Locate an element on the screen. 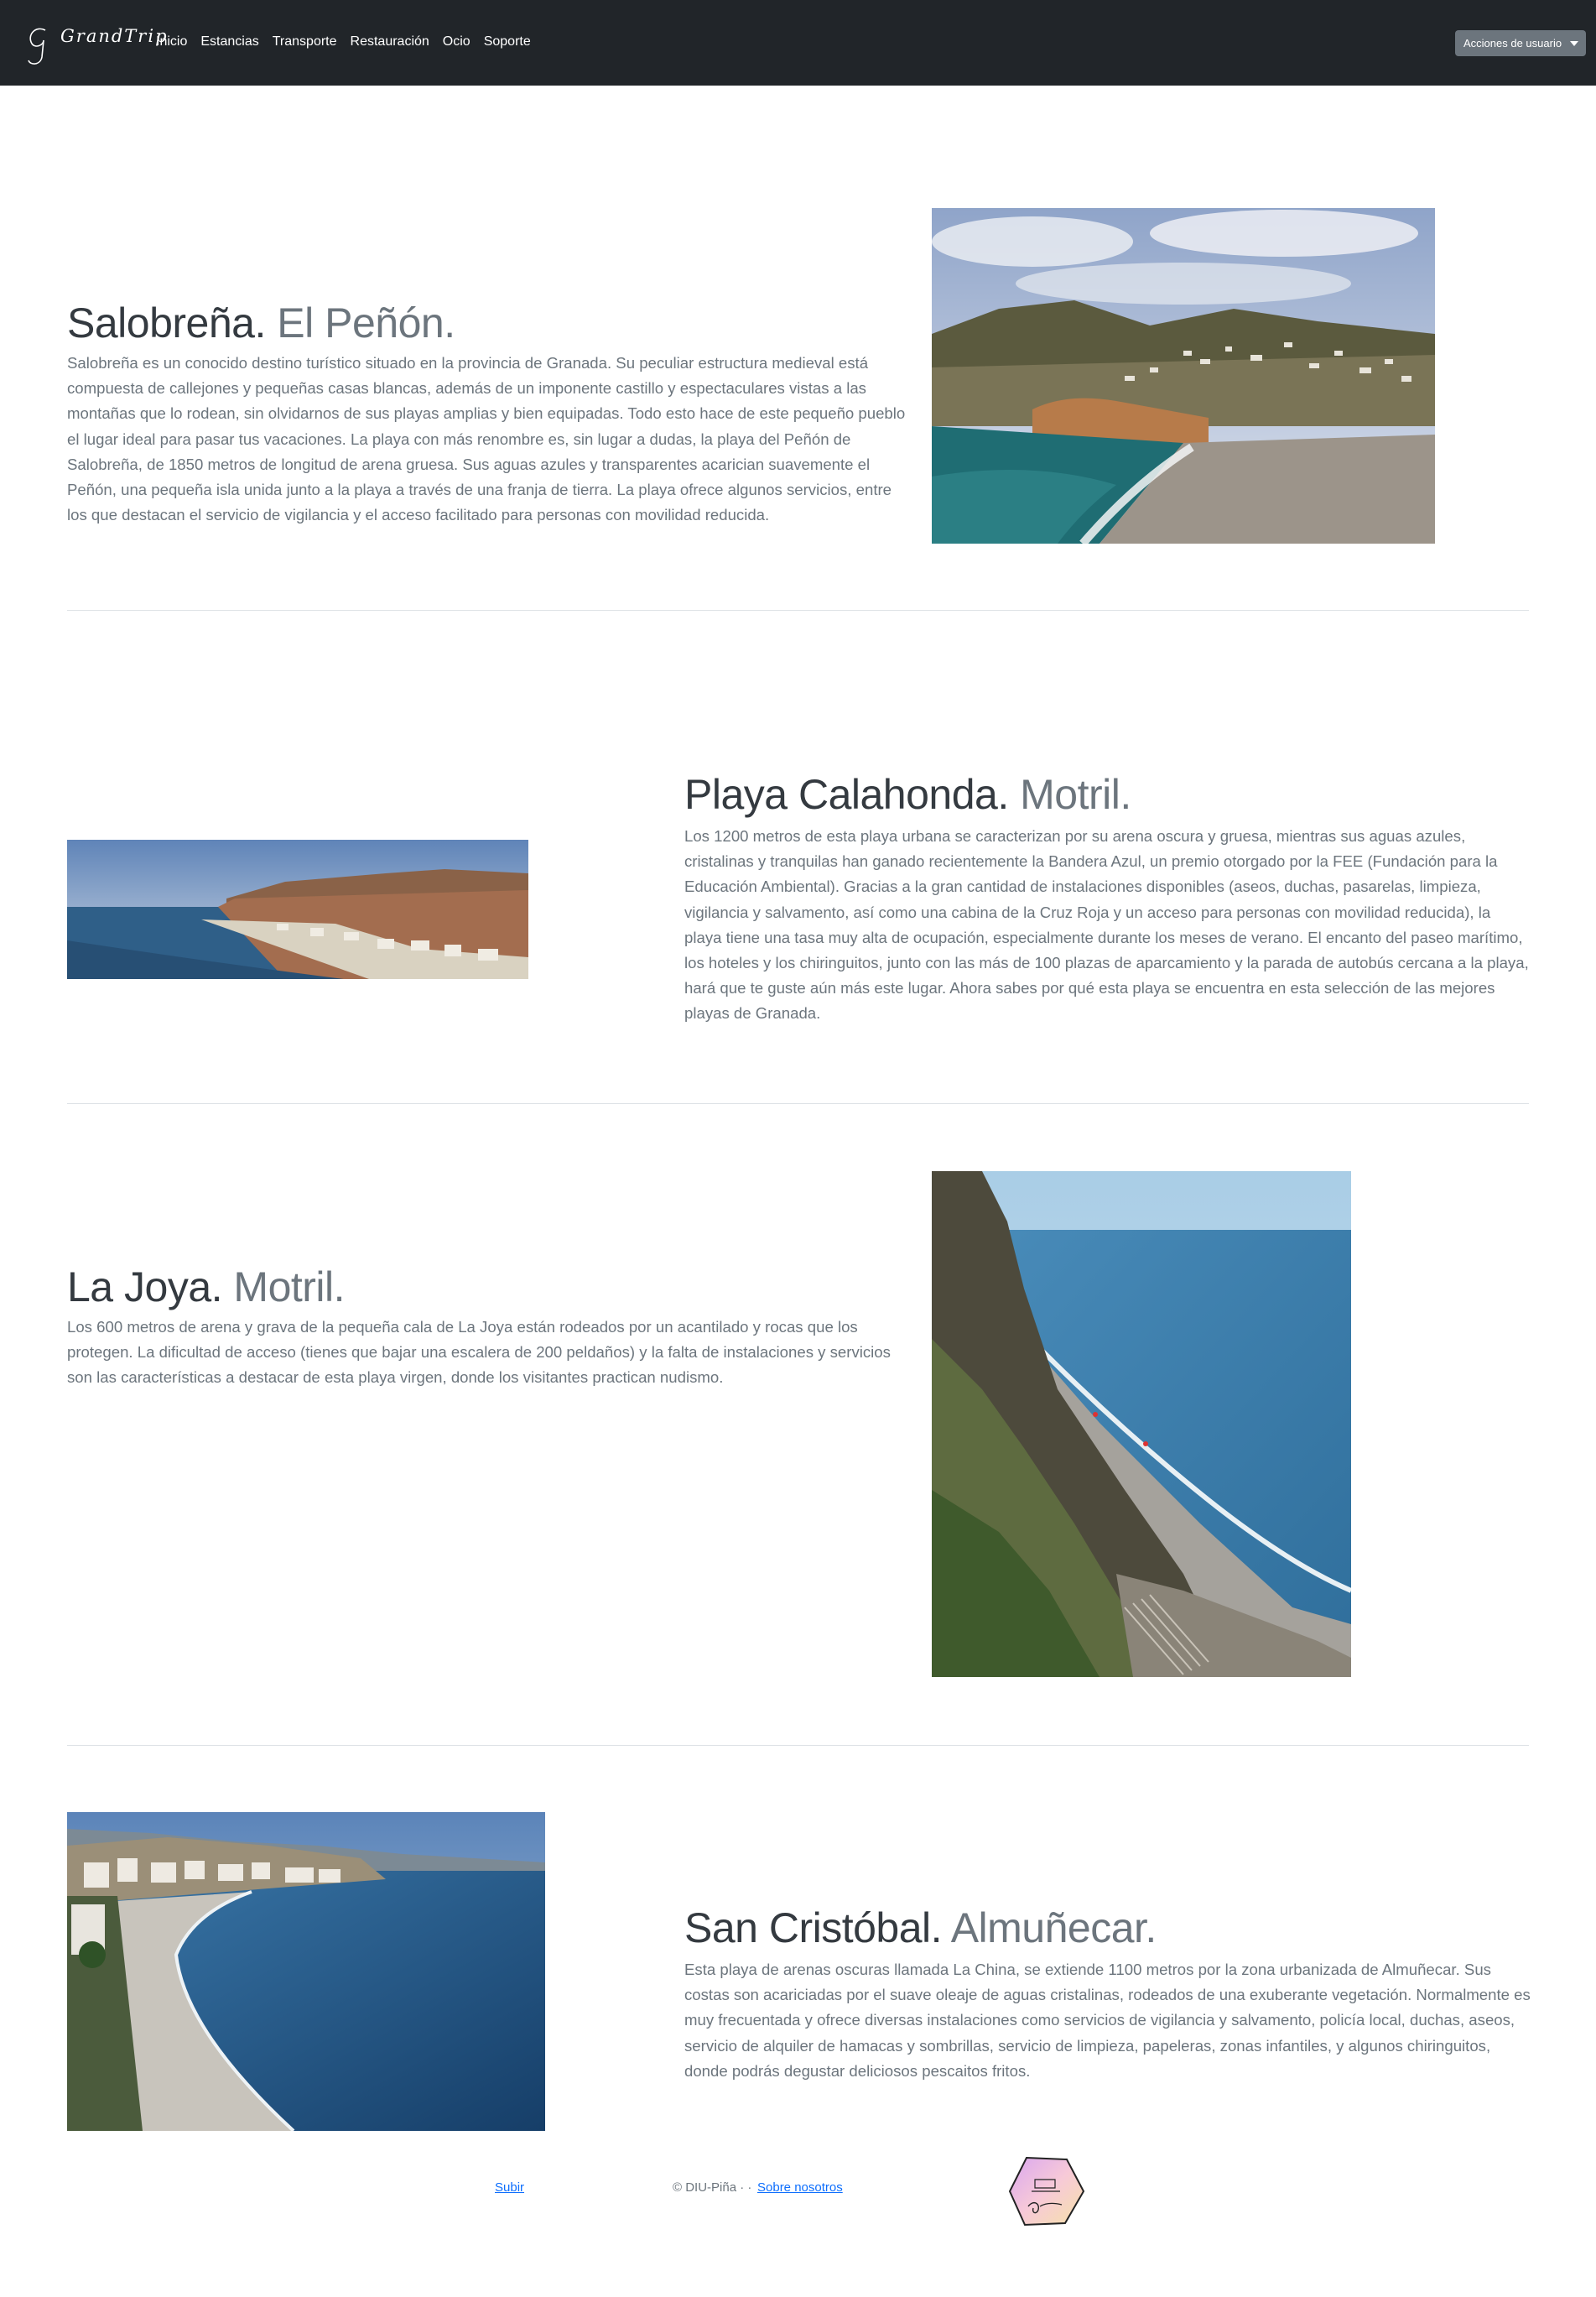 The width and height of the screenshot is (1596, 2297). user-actions-label: Acciones de usuario is located at coordinates (1512, 43).